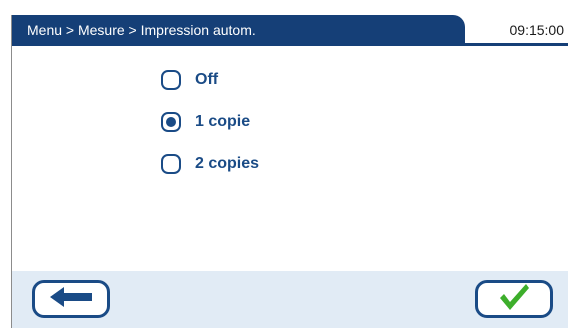 Image resolution: width=568 pixels, height=328 pixels. Describe the element at coordinates (171, 164) in the screenshot. I see `radio-button-2-copies` at that location.